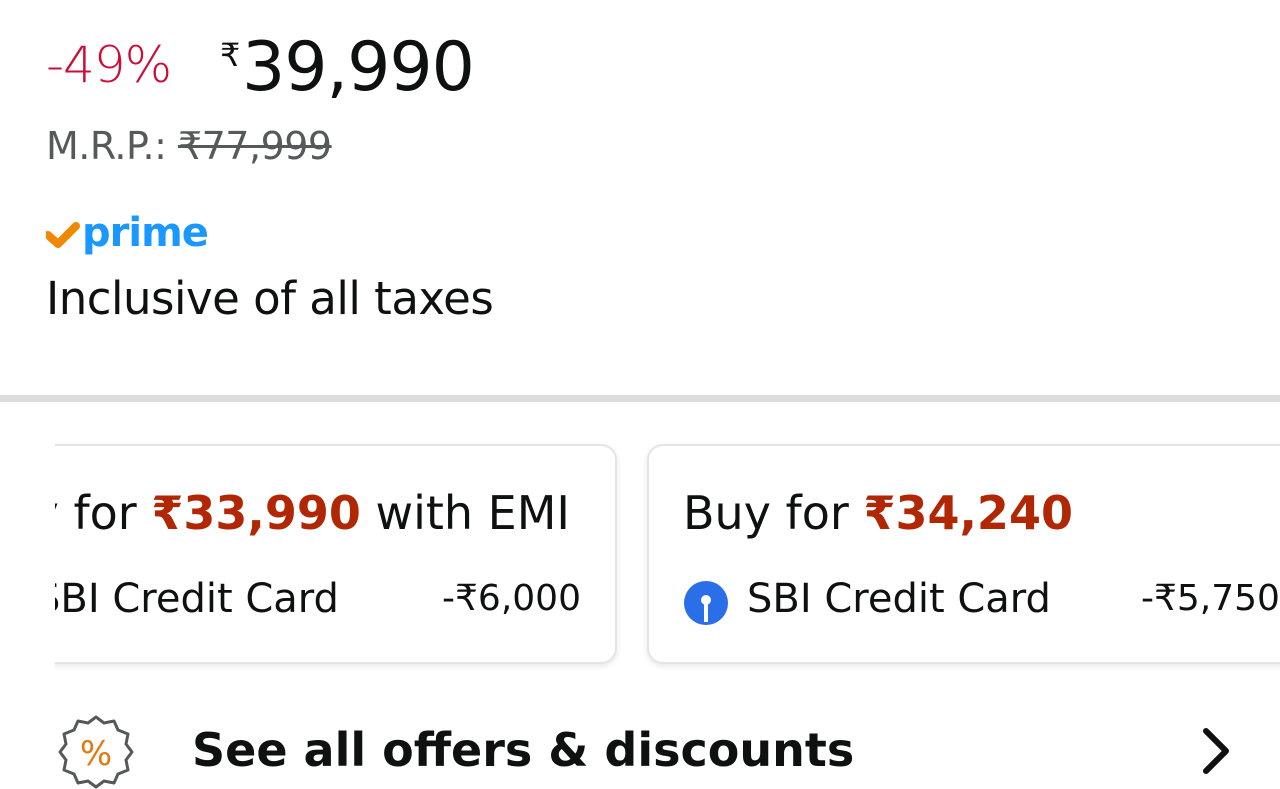 This screenshot has height=789, width=1280. I want to click on bank-discount: -₹5,750, so click(1210, 598).